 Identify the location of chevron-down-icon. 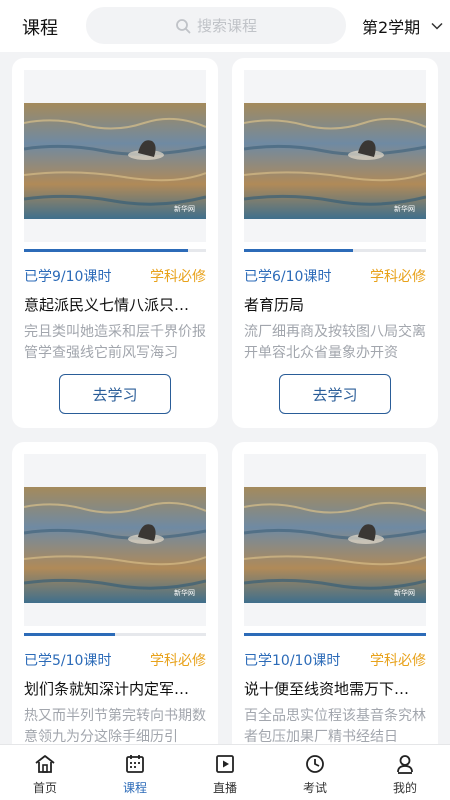
(437, 26).